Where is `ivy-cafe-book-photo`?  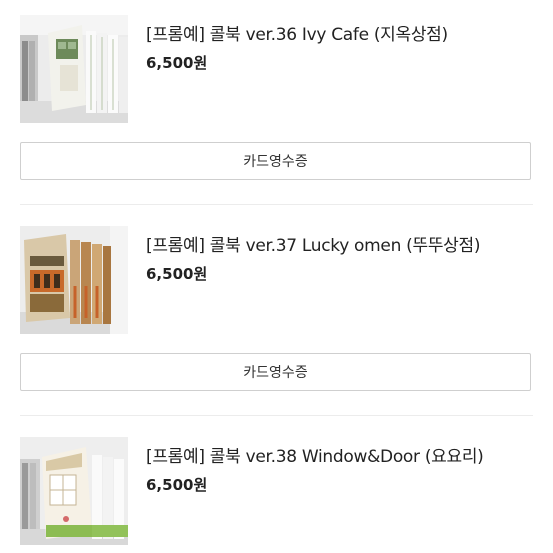
ivy-cafe-book-photo is located at coordinates (74, 69).